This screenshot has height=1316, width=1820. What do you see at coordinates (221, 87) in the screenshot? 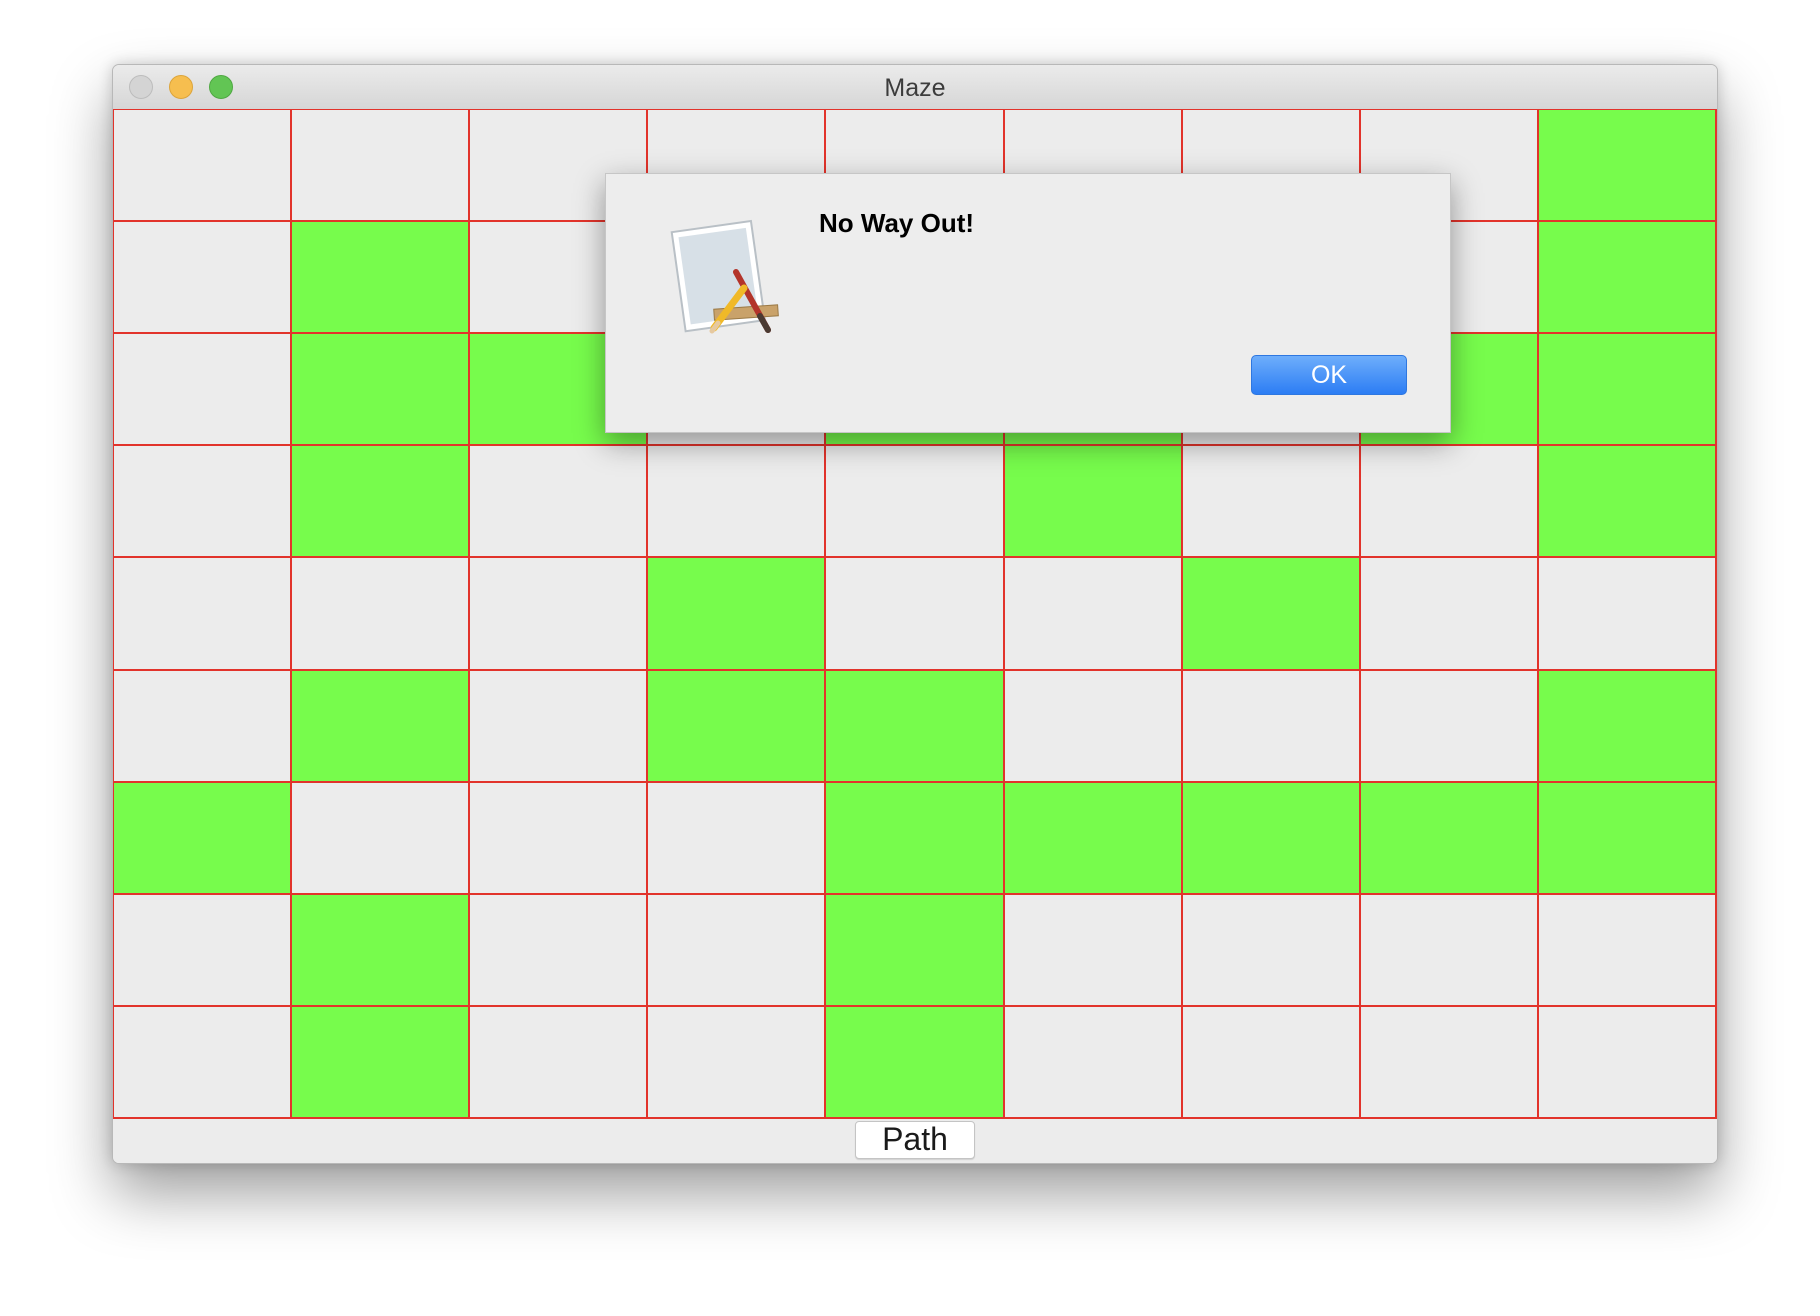
I see `zoom-window-button` at bounding box center [221, 87].